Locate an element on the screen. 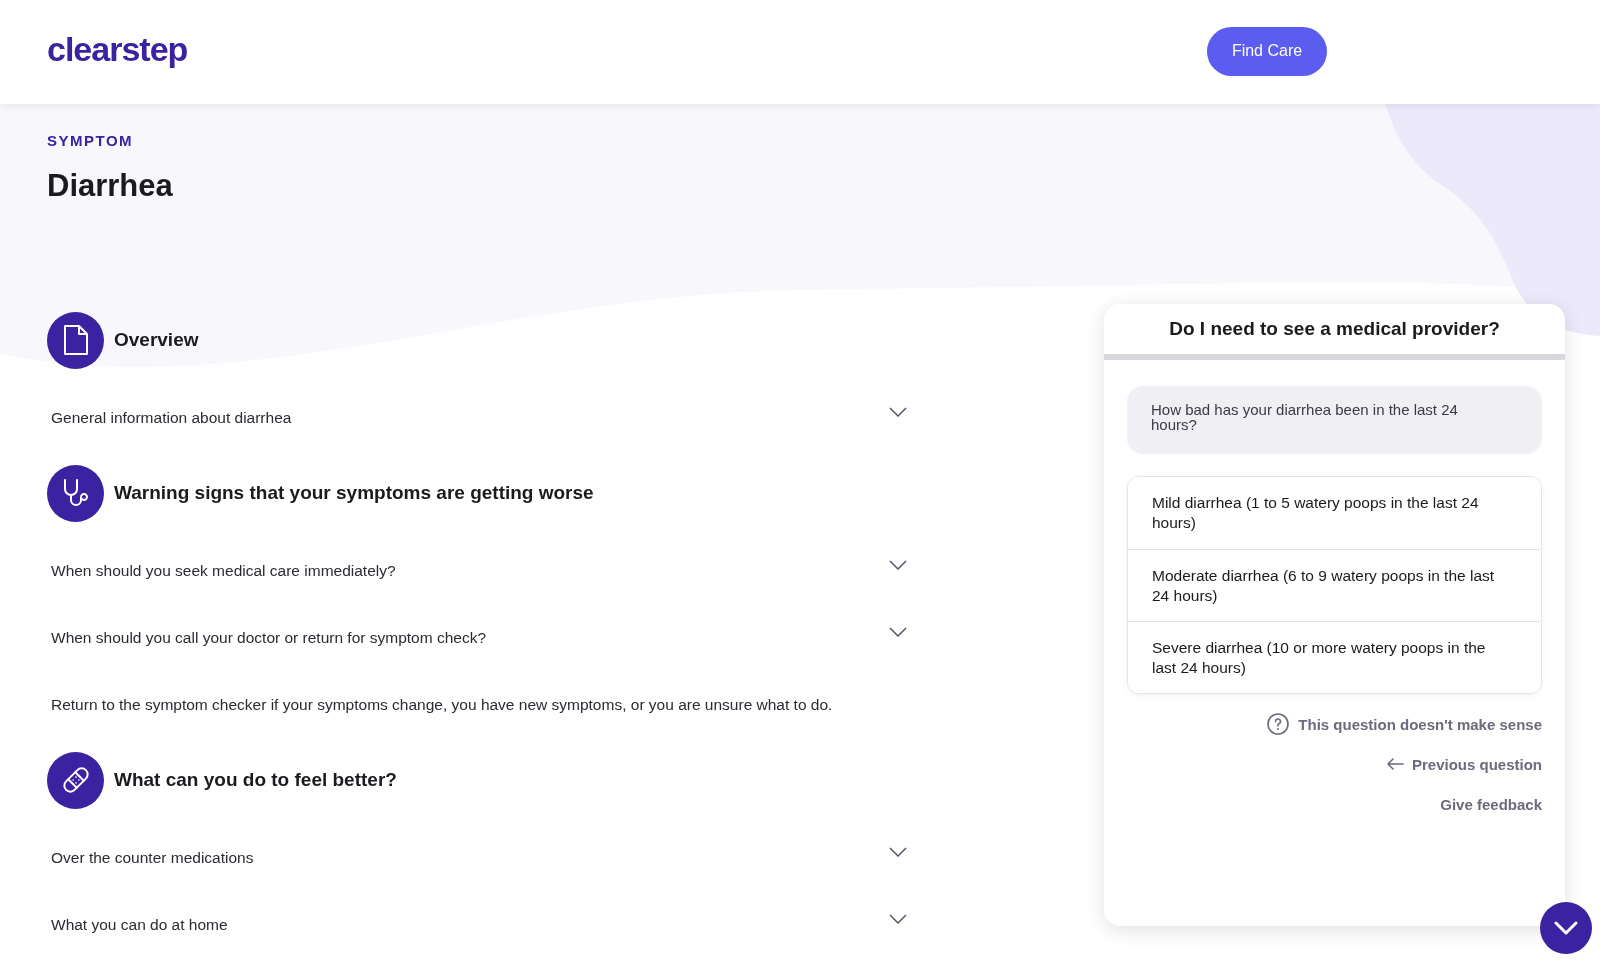 The width and height of the screenshot is (1600, 962). section-heading: Warning signs that your symptoms are getting worse is located at coordinates (354, 493).